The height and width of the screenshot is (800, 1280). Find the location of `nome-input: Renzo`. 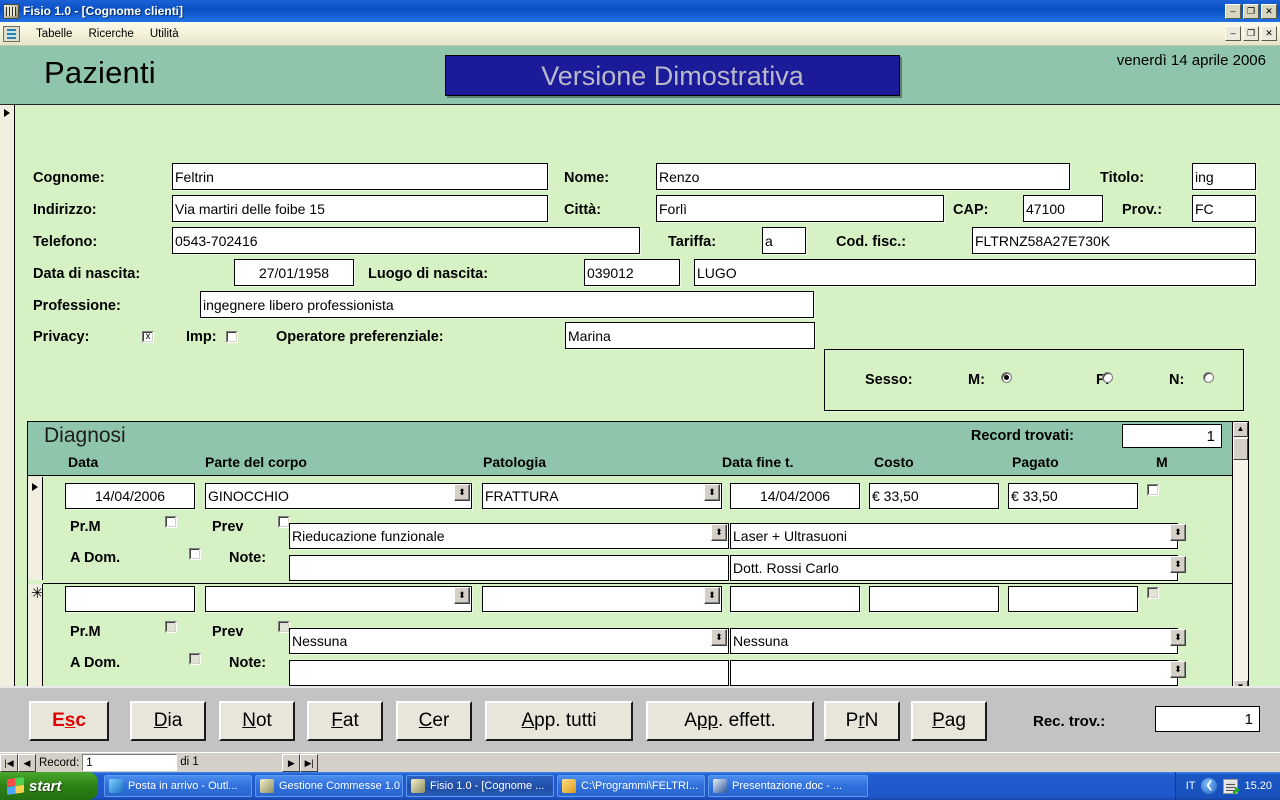

nome-input: Renzo is located at coordinates (863, 176).